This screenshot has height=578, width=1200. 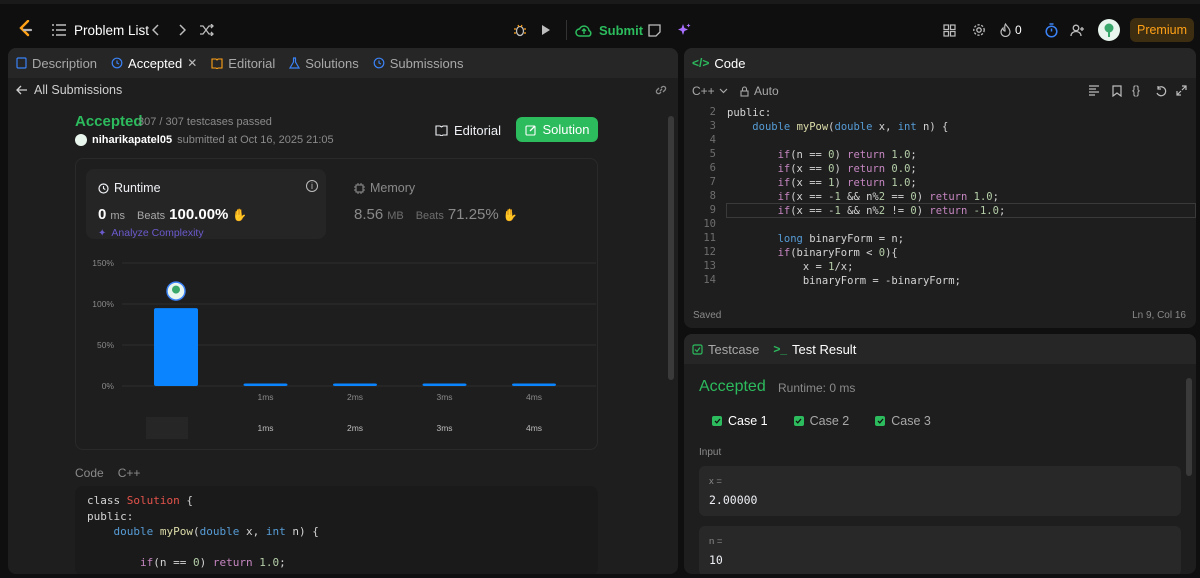 What do you see at coordinates (140, 501) in the screenshot?
I see `submitted-code-line: class Solution {` at bounding box center [140, 501].